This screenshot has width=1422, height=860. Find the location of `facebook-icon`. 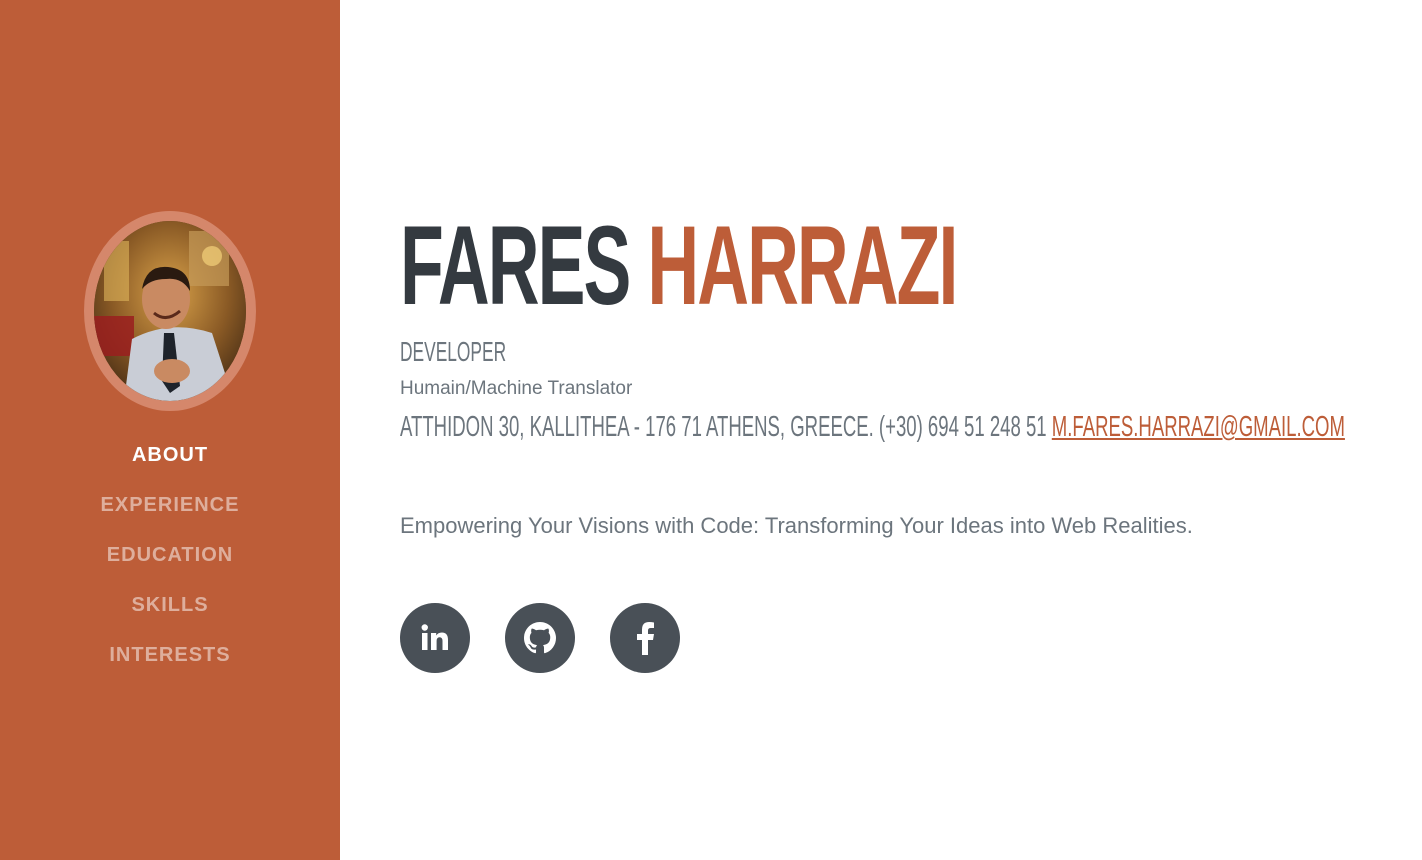

facebook-icon is located at coordinates (645, 638).